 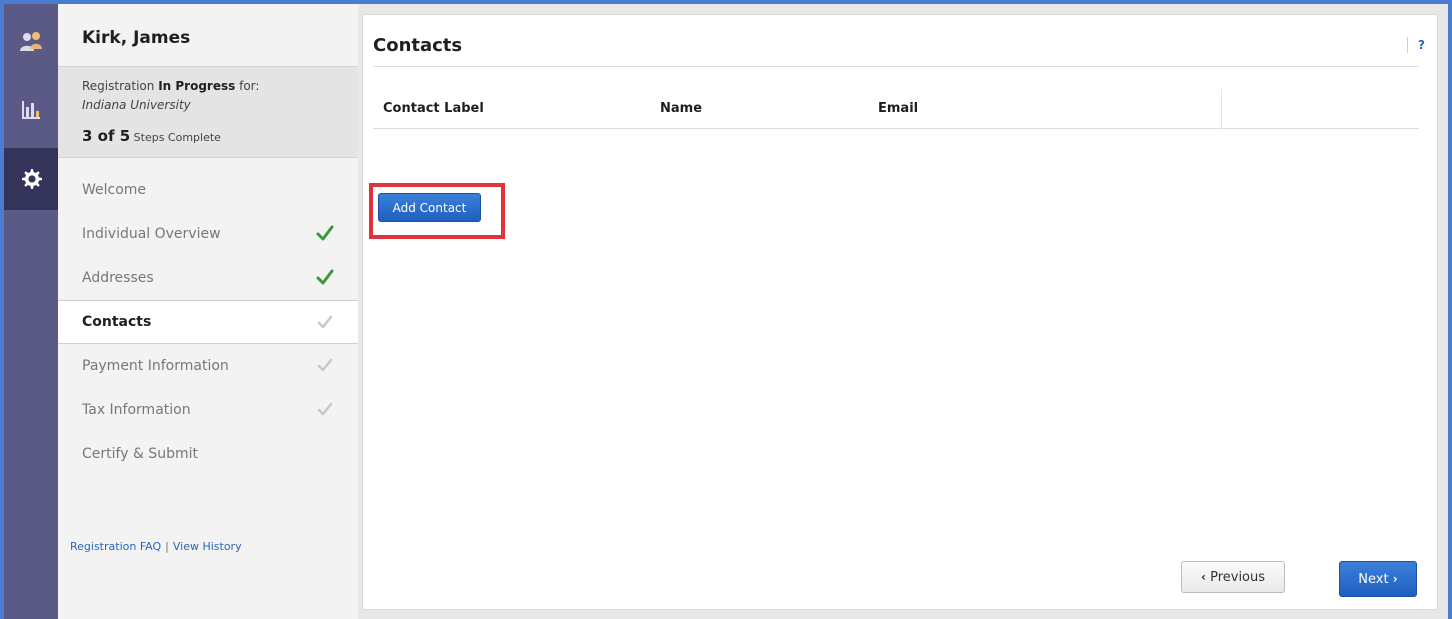 What do you see at coordinates (1373, 579) in the screenshot?
I see `next-button-label: Next` at bounding box center [1373, 579].